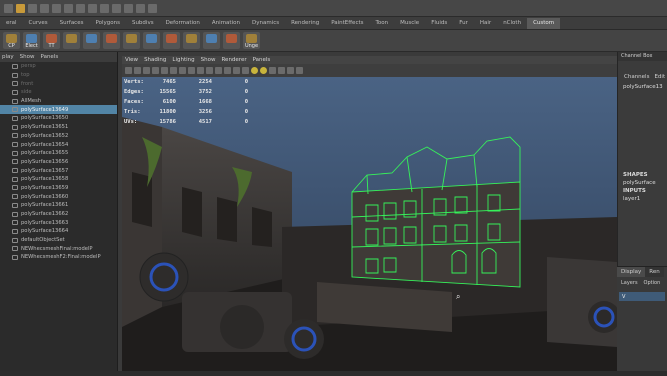 This screenshot has width=667, height=376. Describe the element at coordinates (251, 40) in the screenshot. I see `shelf-button: Unge` at that location.